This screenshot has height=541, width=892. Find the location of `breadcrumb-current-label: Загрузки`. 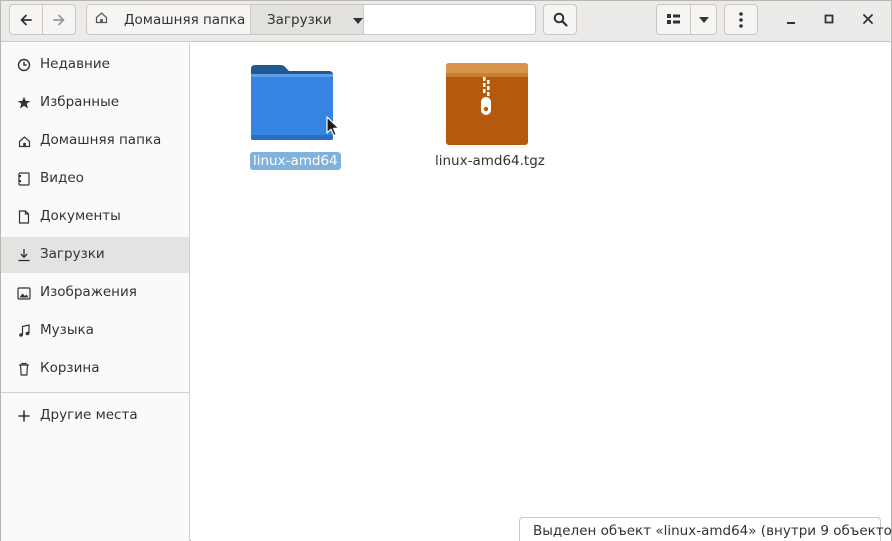

breadcrumb-current-label: Загрузки is located at coordinates (299, 19).